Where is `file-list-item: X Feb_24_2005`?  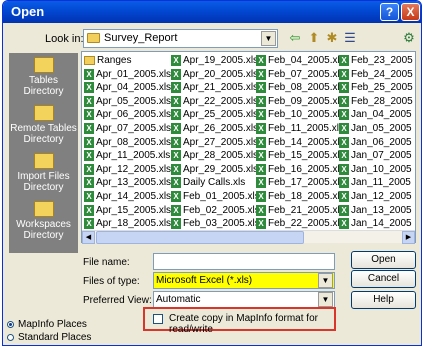
file-list-item: X Feb_24_2005 is located at coordinates (376, 74).